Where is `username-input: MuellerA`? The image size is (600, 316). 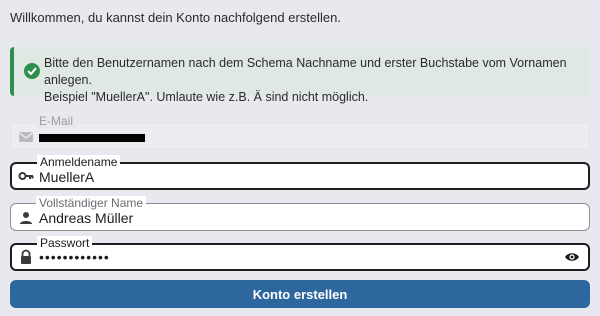 username-input: MuellerA is located at coordinates (66, 177).